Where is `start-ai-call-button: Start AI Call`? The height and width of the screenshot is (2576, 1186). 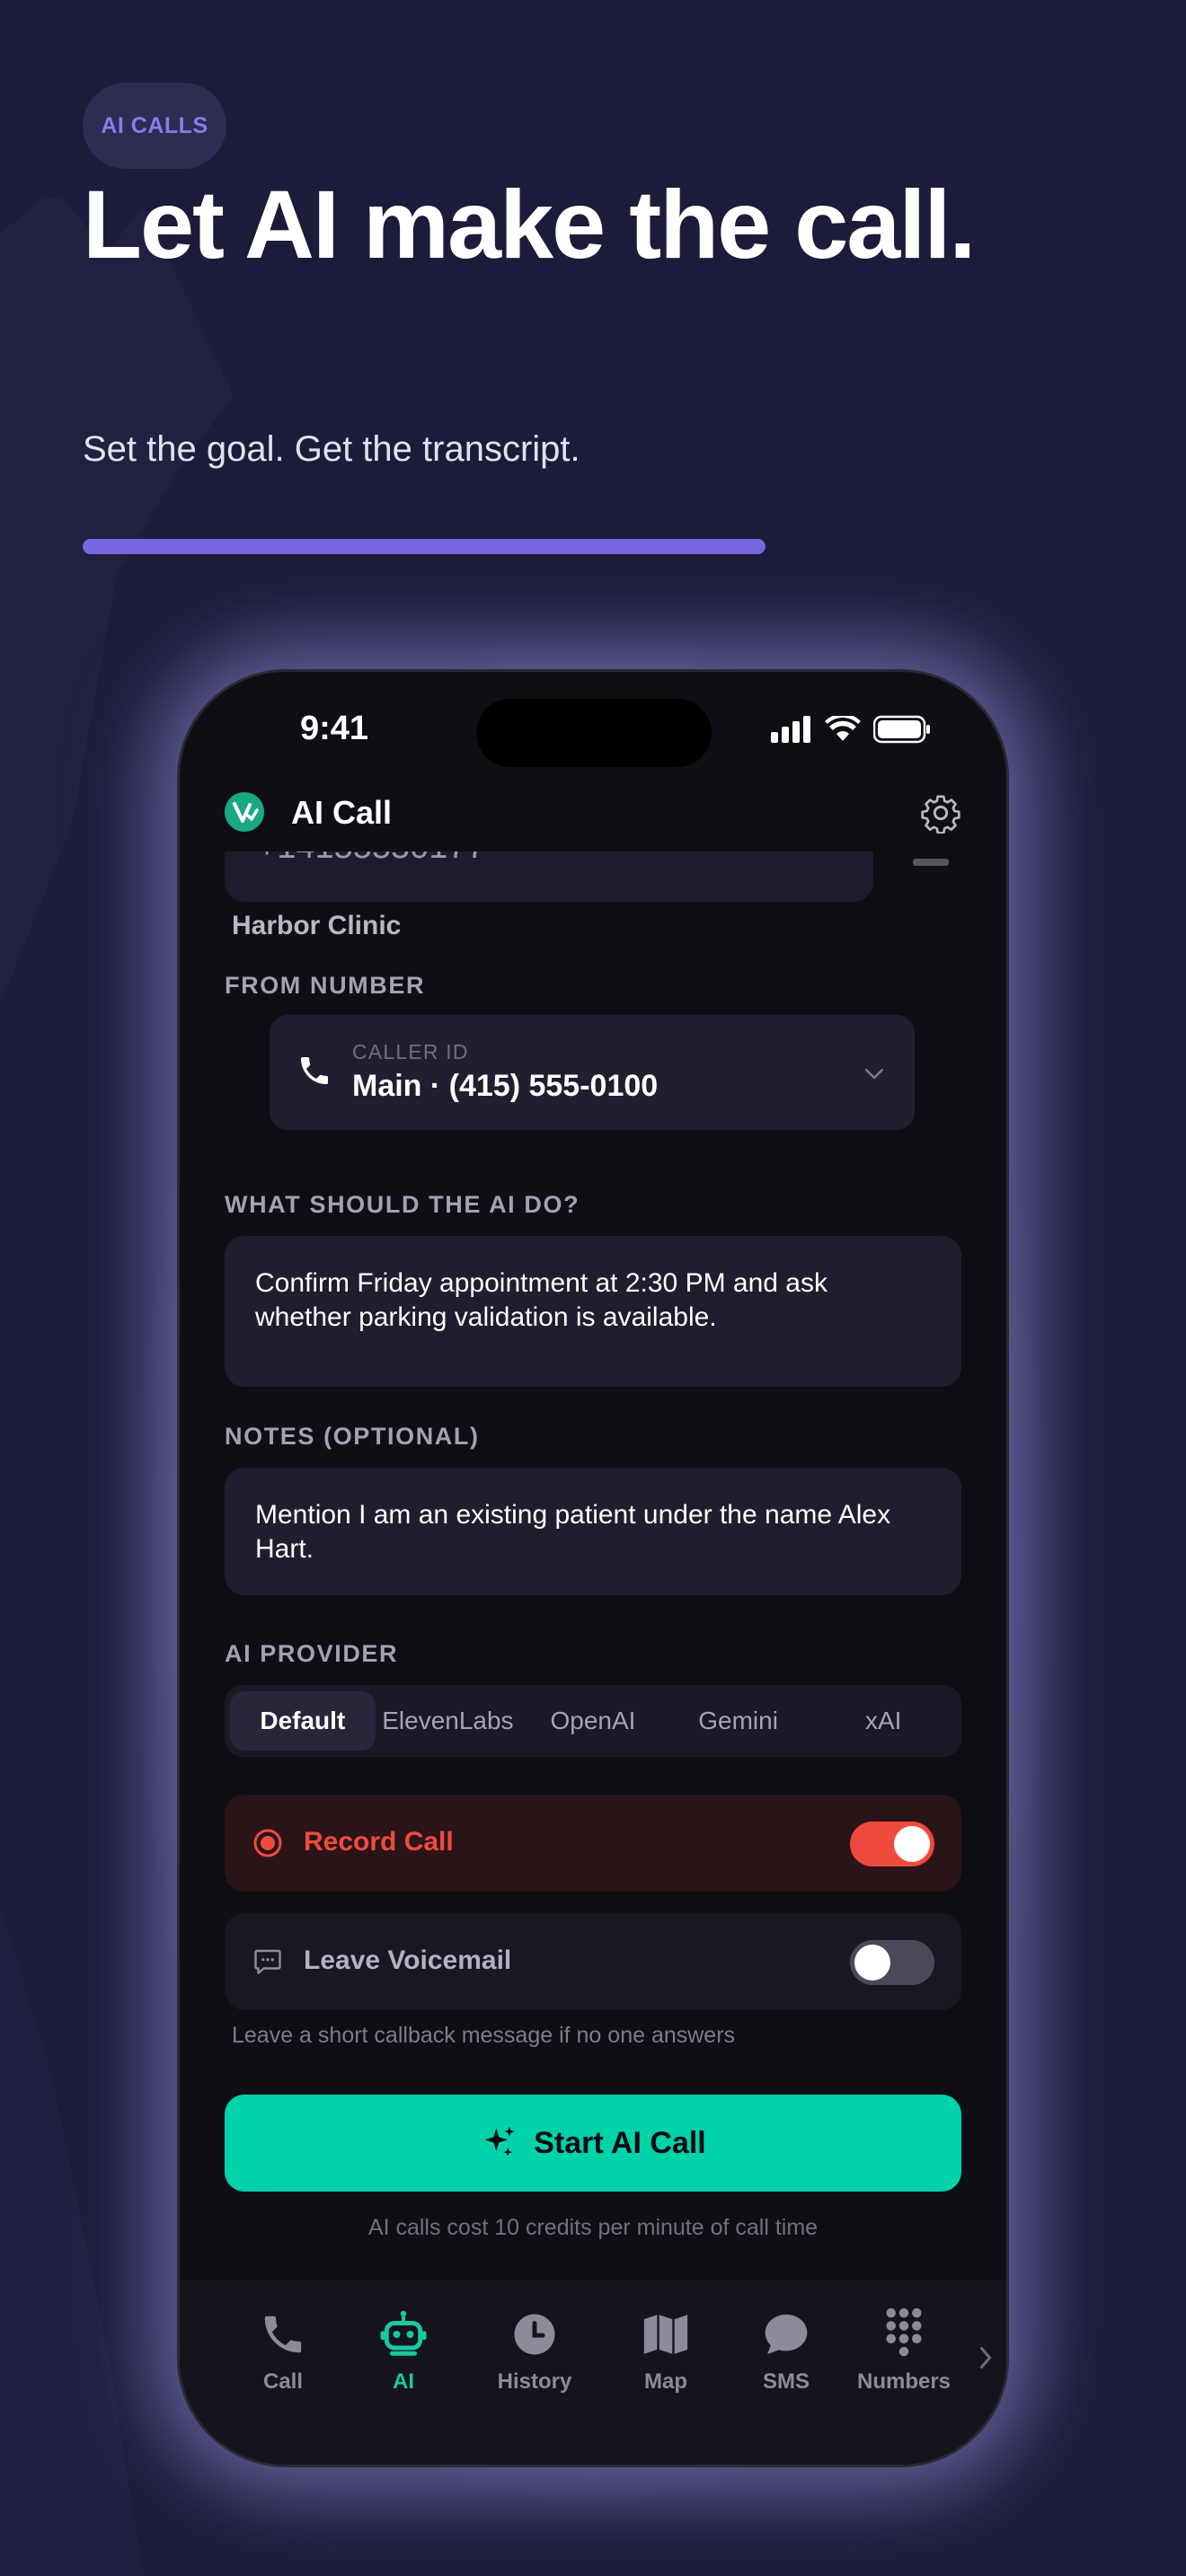
start-ai-call-button: Start AI Call is located at coordinates (593, 2143).